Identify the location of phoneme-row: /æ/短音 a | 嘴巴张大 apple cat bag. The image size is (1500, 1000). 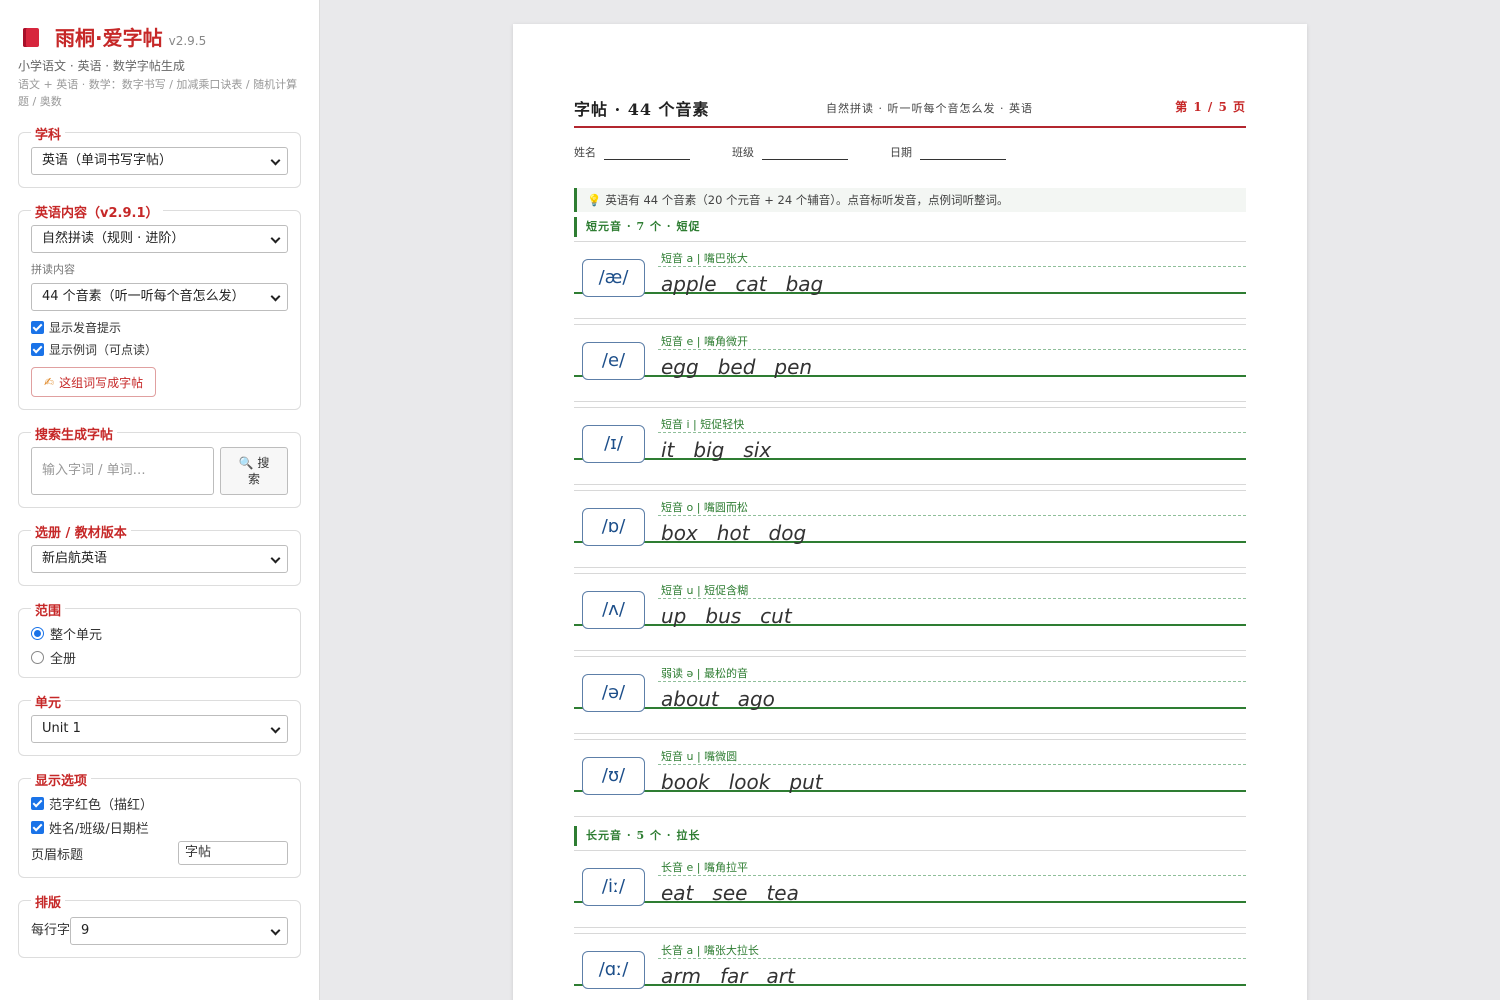
(910, 281).